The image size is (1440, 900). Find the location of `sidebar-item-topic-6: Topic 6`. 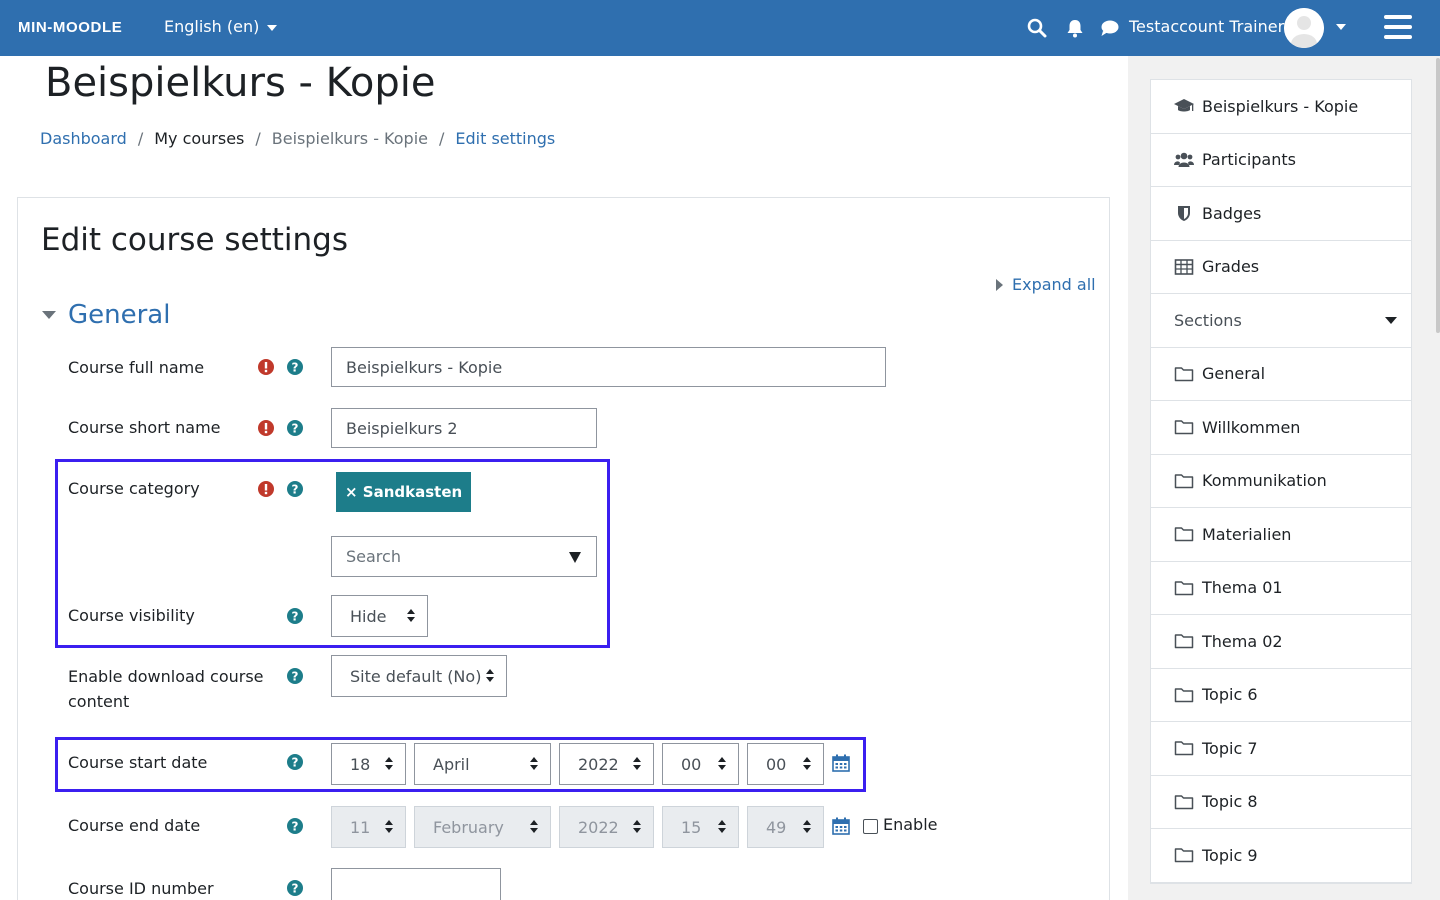

sidebar-item-topic-6: Topic 6 is located at coordinates (1281, 695).